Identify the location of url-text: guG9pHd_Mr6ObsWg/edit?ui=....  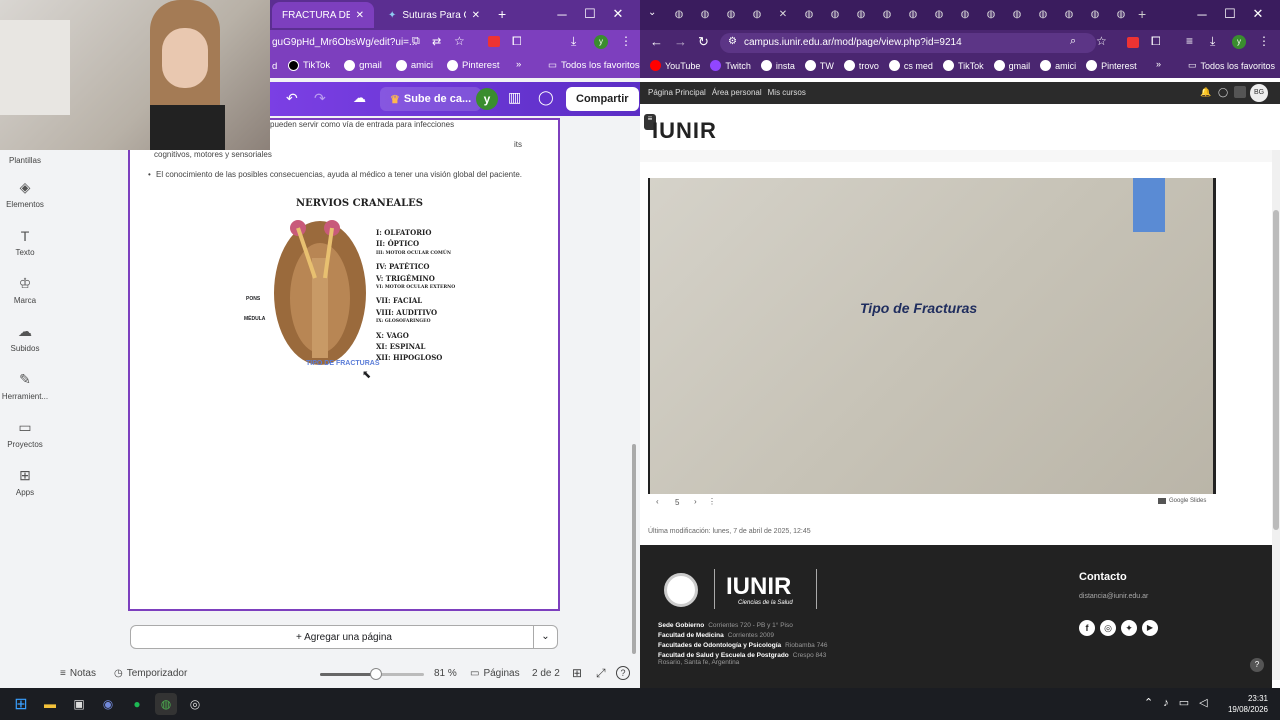
(344, 42).